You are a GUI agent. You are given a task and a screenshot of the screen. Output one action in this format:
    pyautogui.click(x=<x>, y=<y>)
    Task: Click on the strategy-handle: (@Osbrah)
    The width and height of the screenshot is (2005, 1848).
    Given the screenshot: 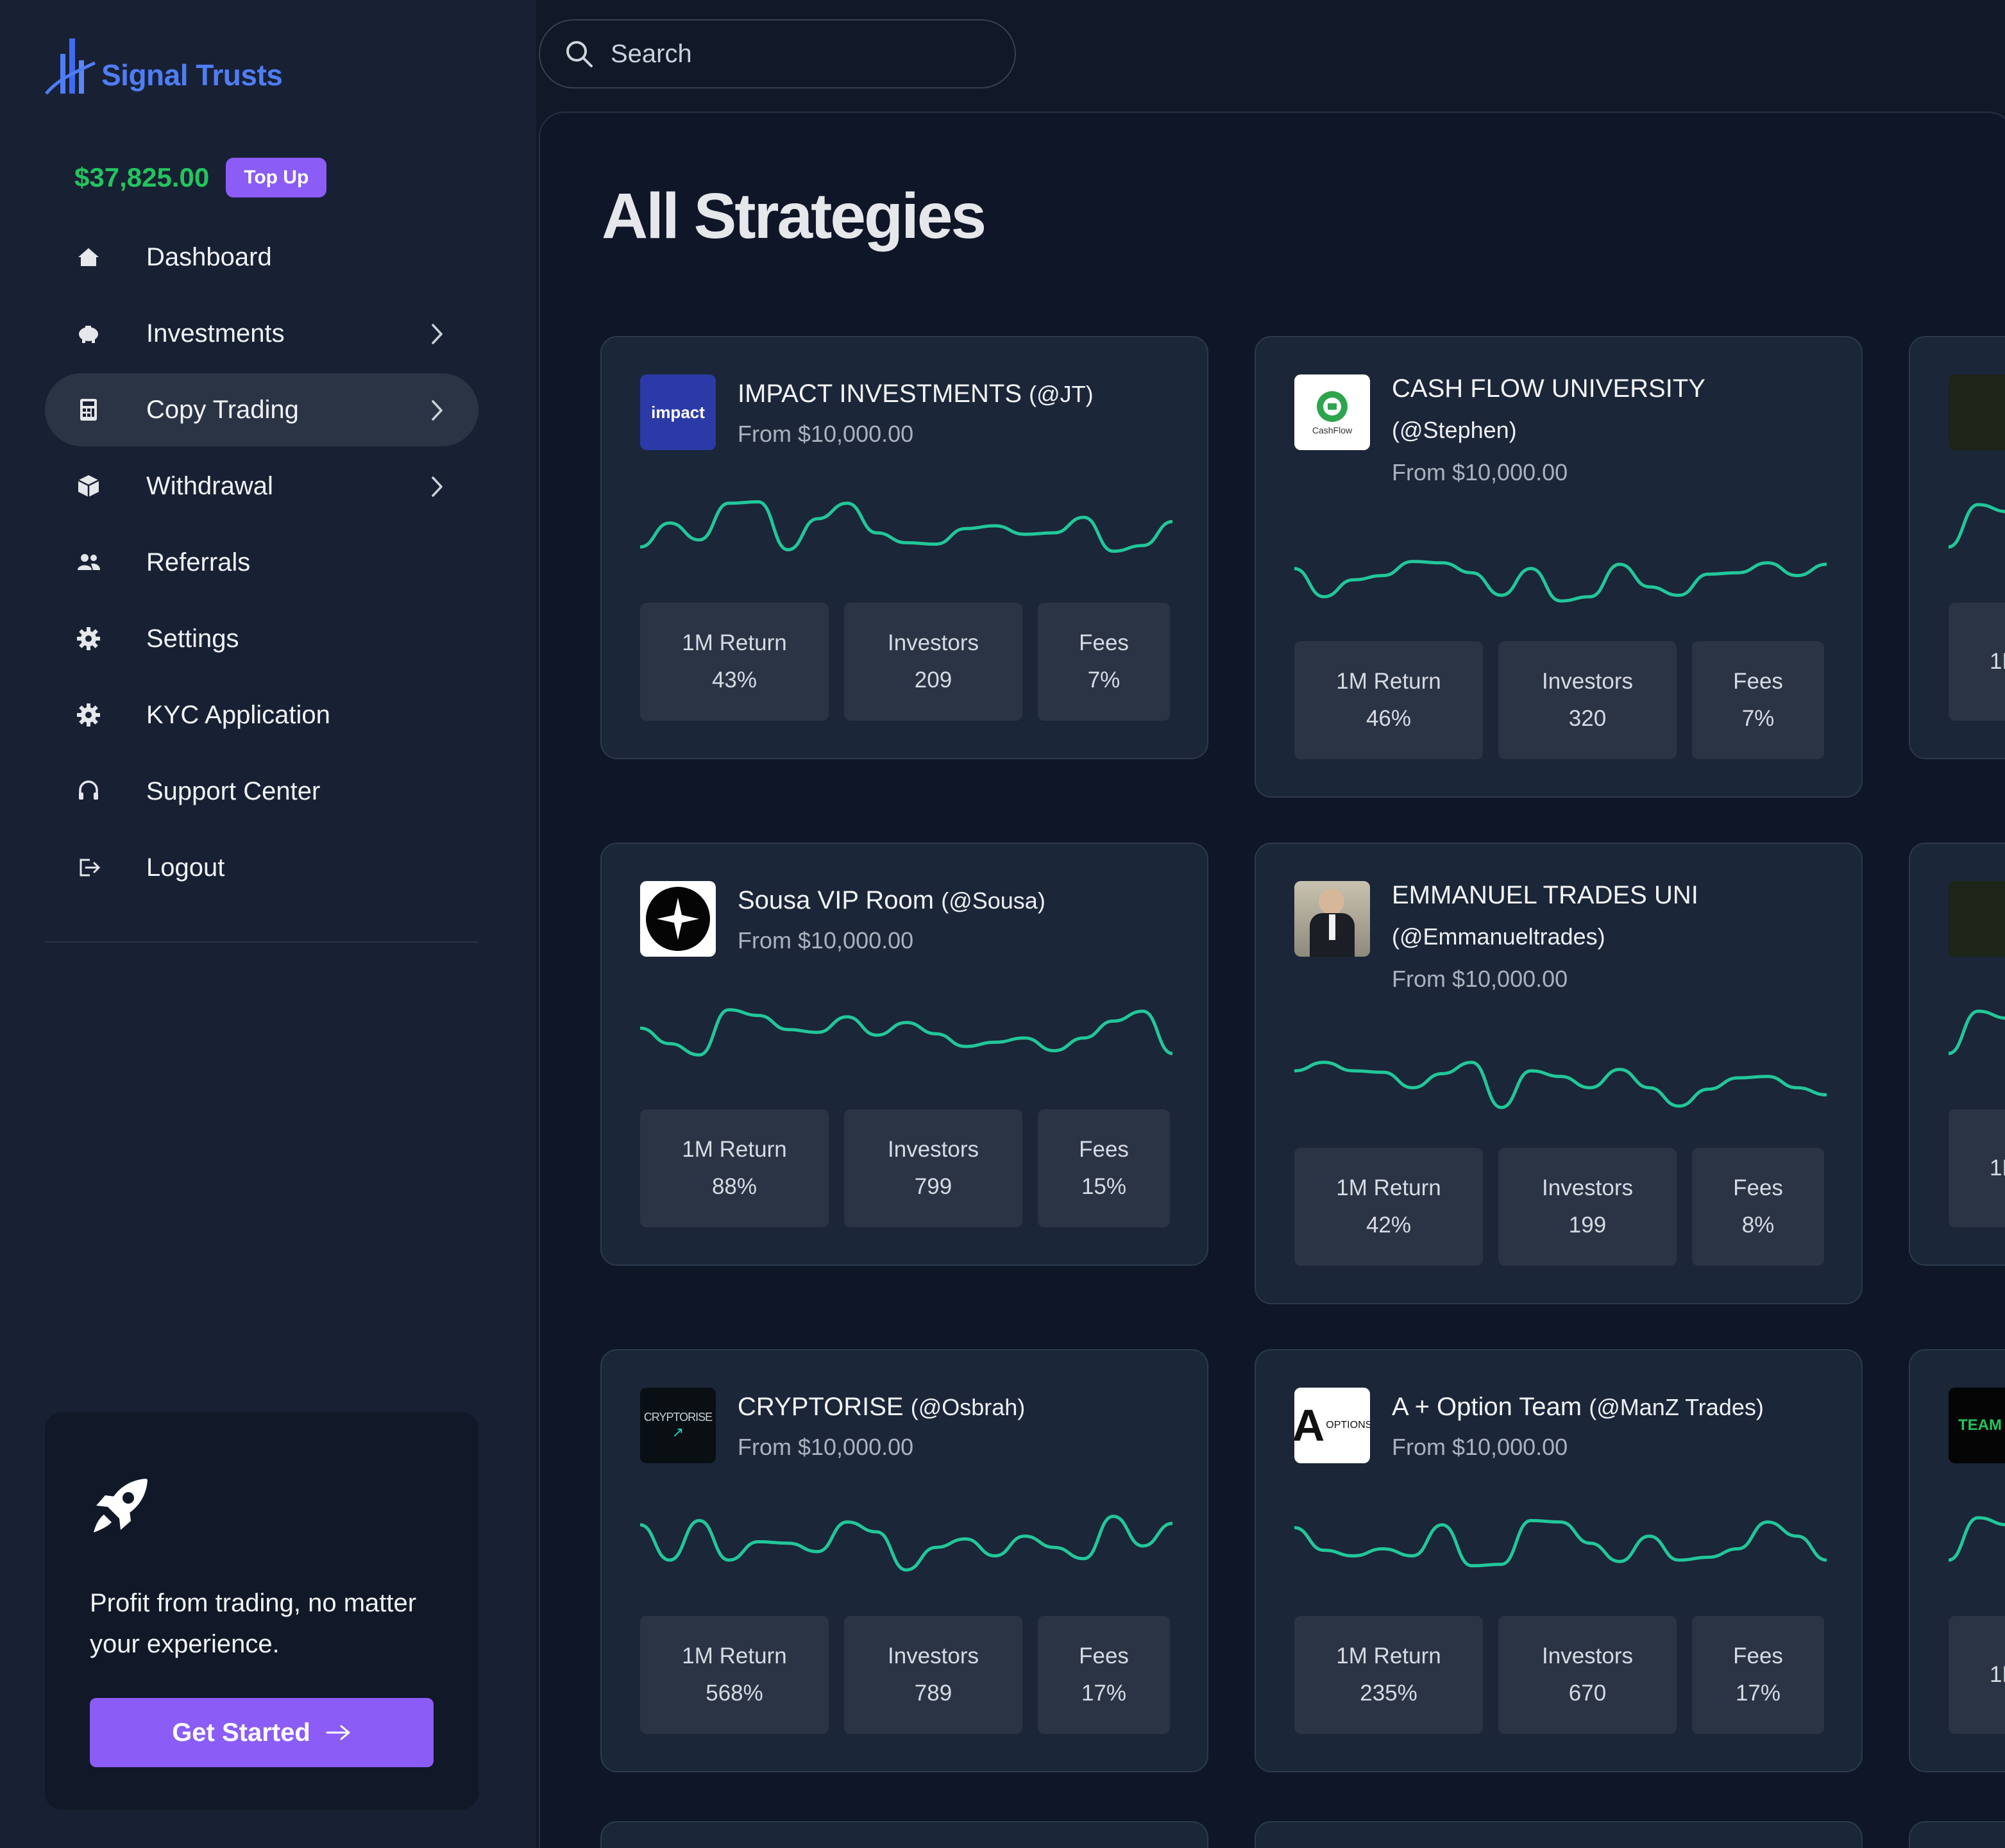 What is the action you would take?
    pyautogui.click(x=968, y=1407)
    